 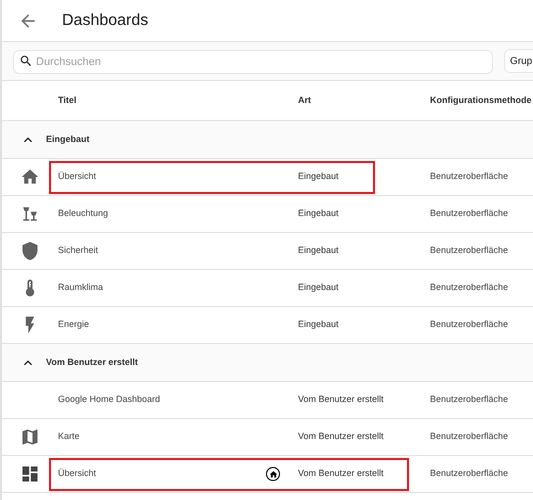 What do you see at coordinates (26, 61) in the screenshot?
I see `search-icon` at bounding box center [26, 61].